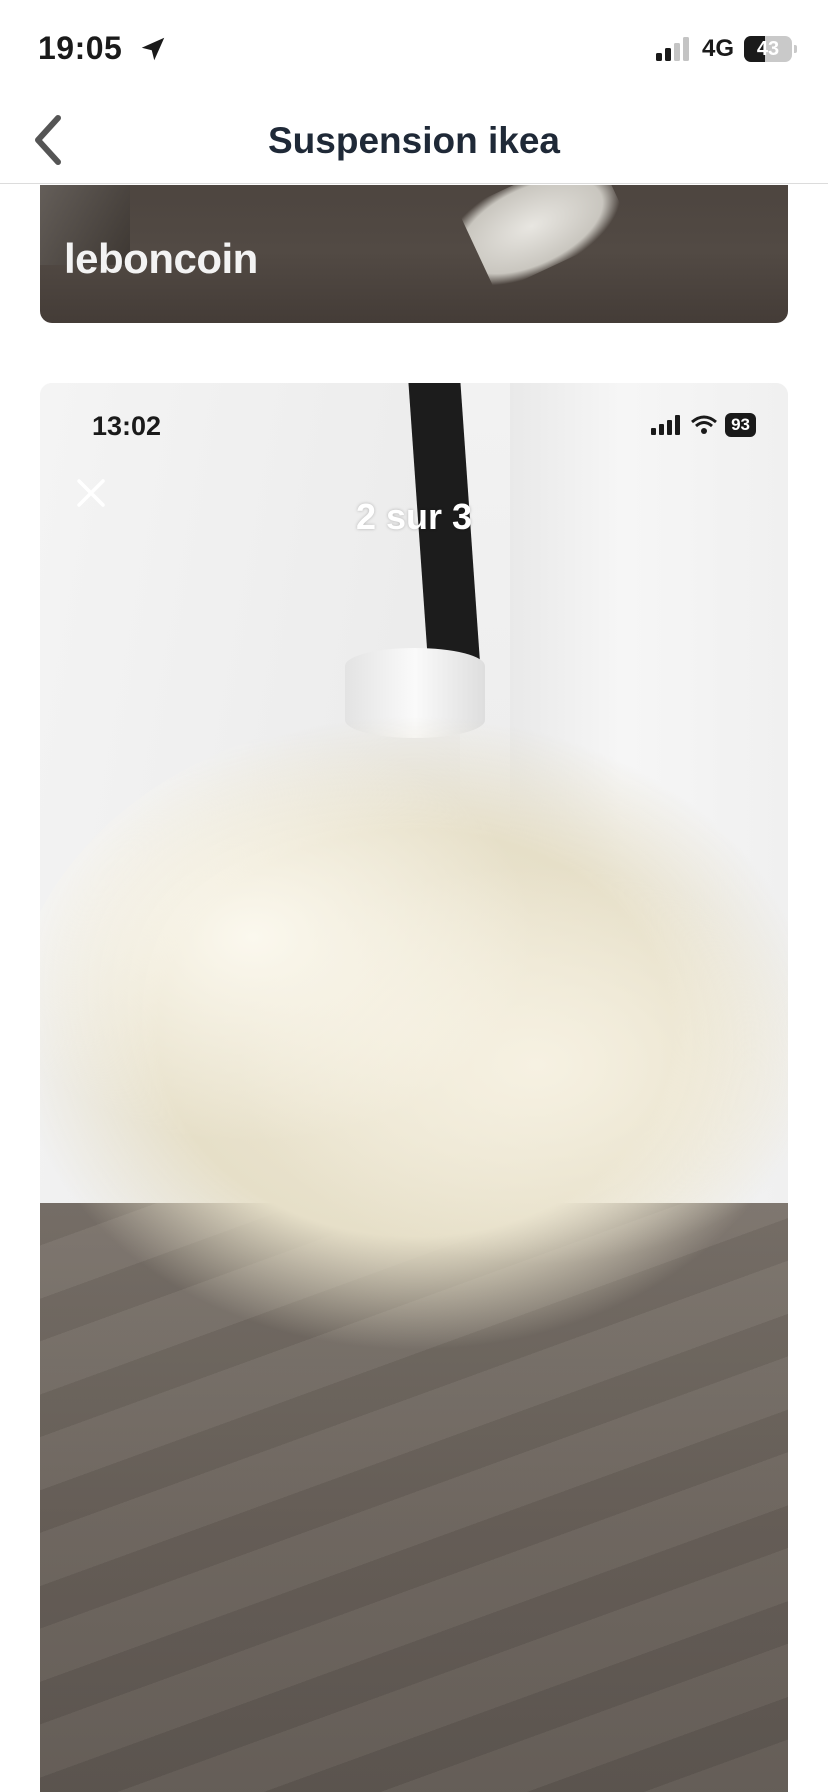 The image size is (828, 1792). Describe the element at coordinates (80, 48) in the screenshot. I see `status-time: 19:05` at that location.